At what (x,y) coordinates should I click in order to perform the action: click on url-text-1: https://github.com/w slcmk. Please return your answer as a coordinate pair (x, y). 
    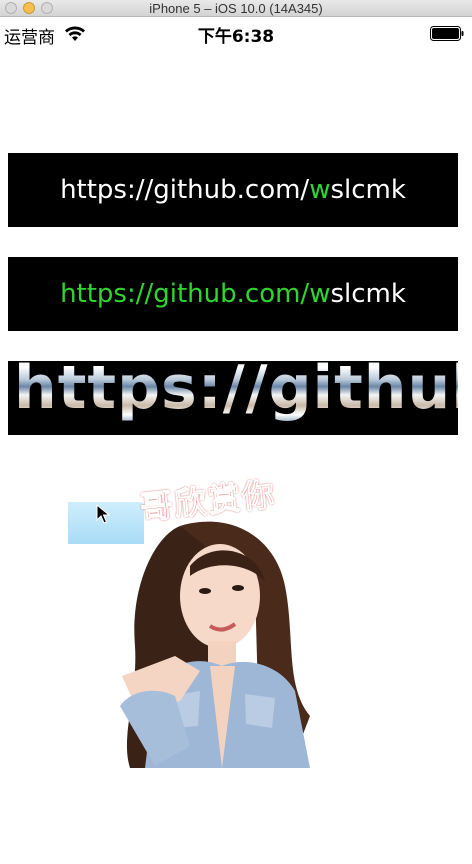
    Looking at the image, I should click on (233, 190).